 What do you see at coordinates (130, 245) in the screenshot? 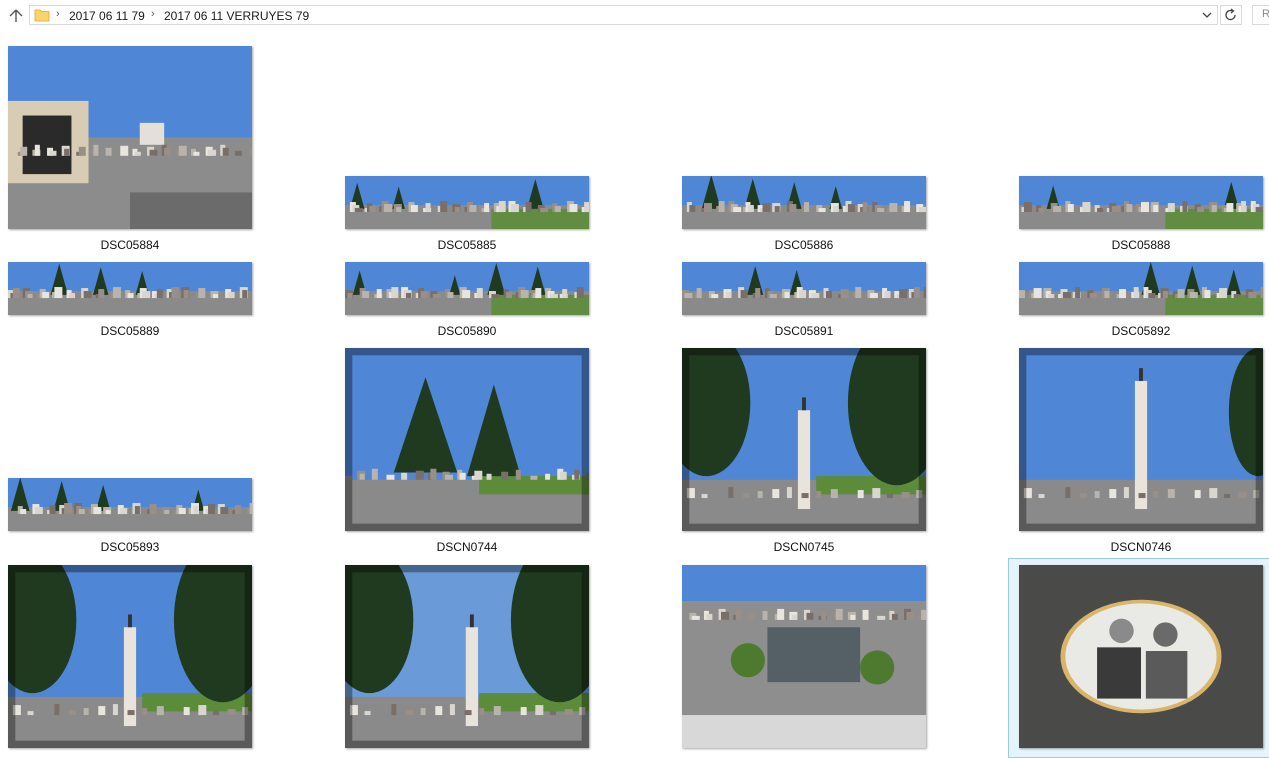
I see `file-name-label: DSC05884` at bounding box center [130, 245].